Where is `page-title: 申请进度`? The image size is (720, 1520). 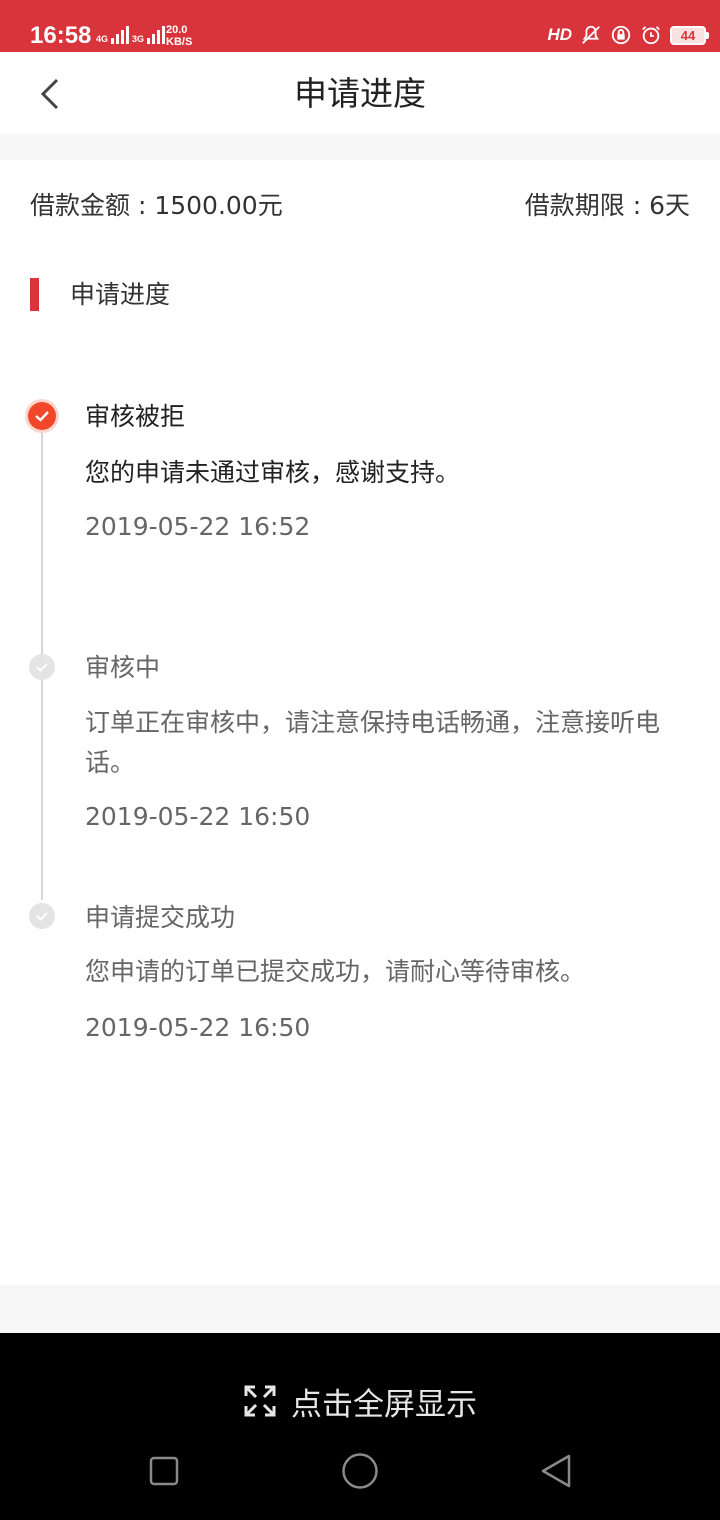
page-title: 申请进度 is located at coordinates (360, 93).